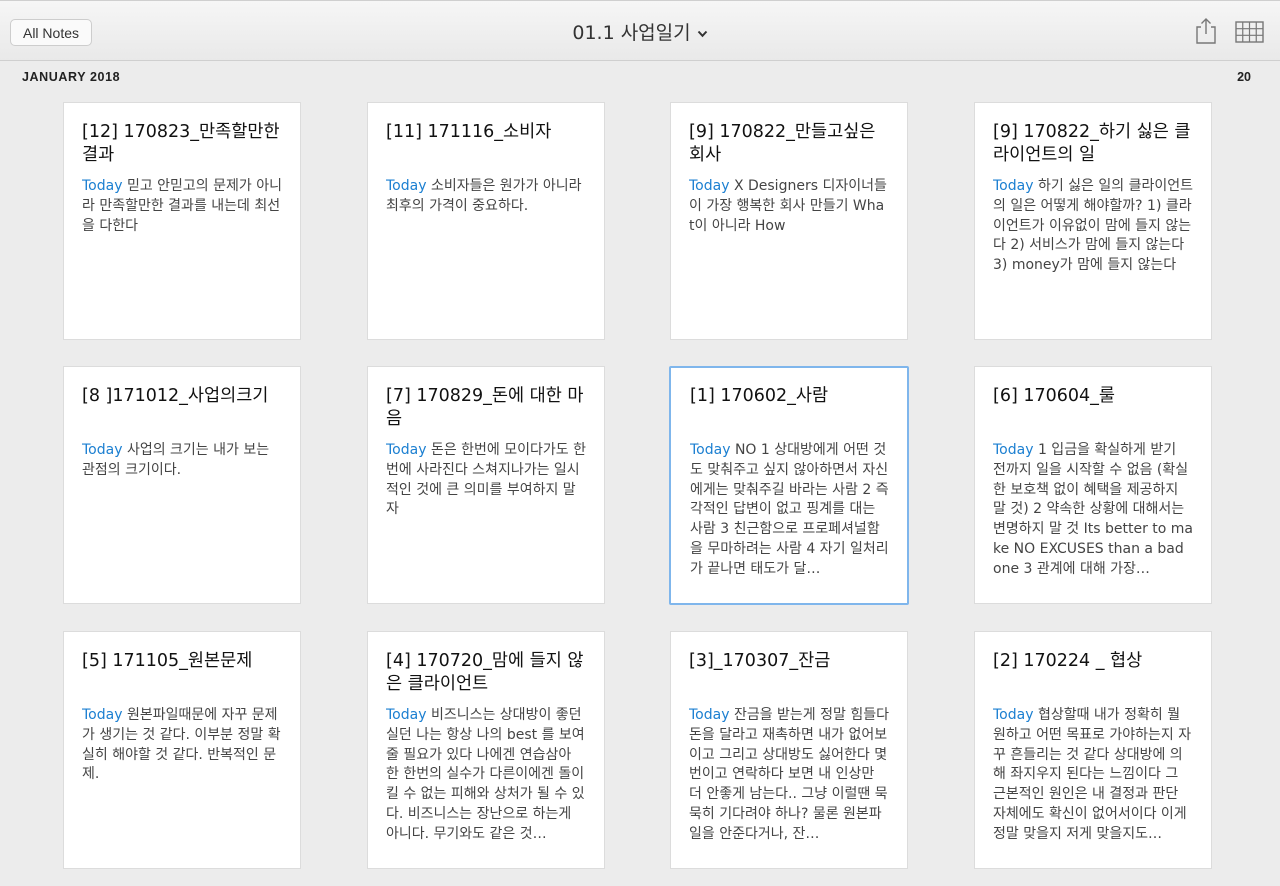 The width and height of the screenshot is (1280, 886). I want to click on note-title: [5] 171105_원본문제, so click(167, 661).